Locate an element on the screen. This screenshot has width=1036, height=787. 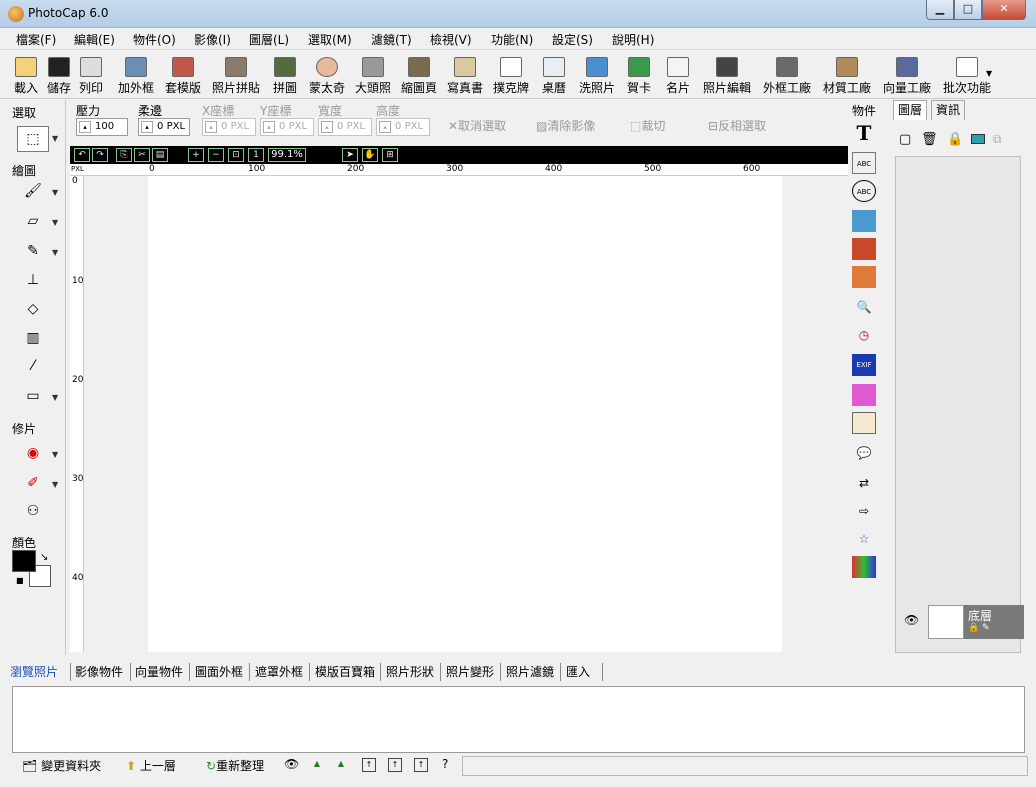
mosaic-icon is located at coordinates (864, 567).